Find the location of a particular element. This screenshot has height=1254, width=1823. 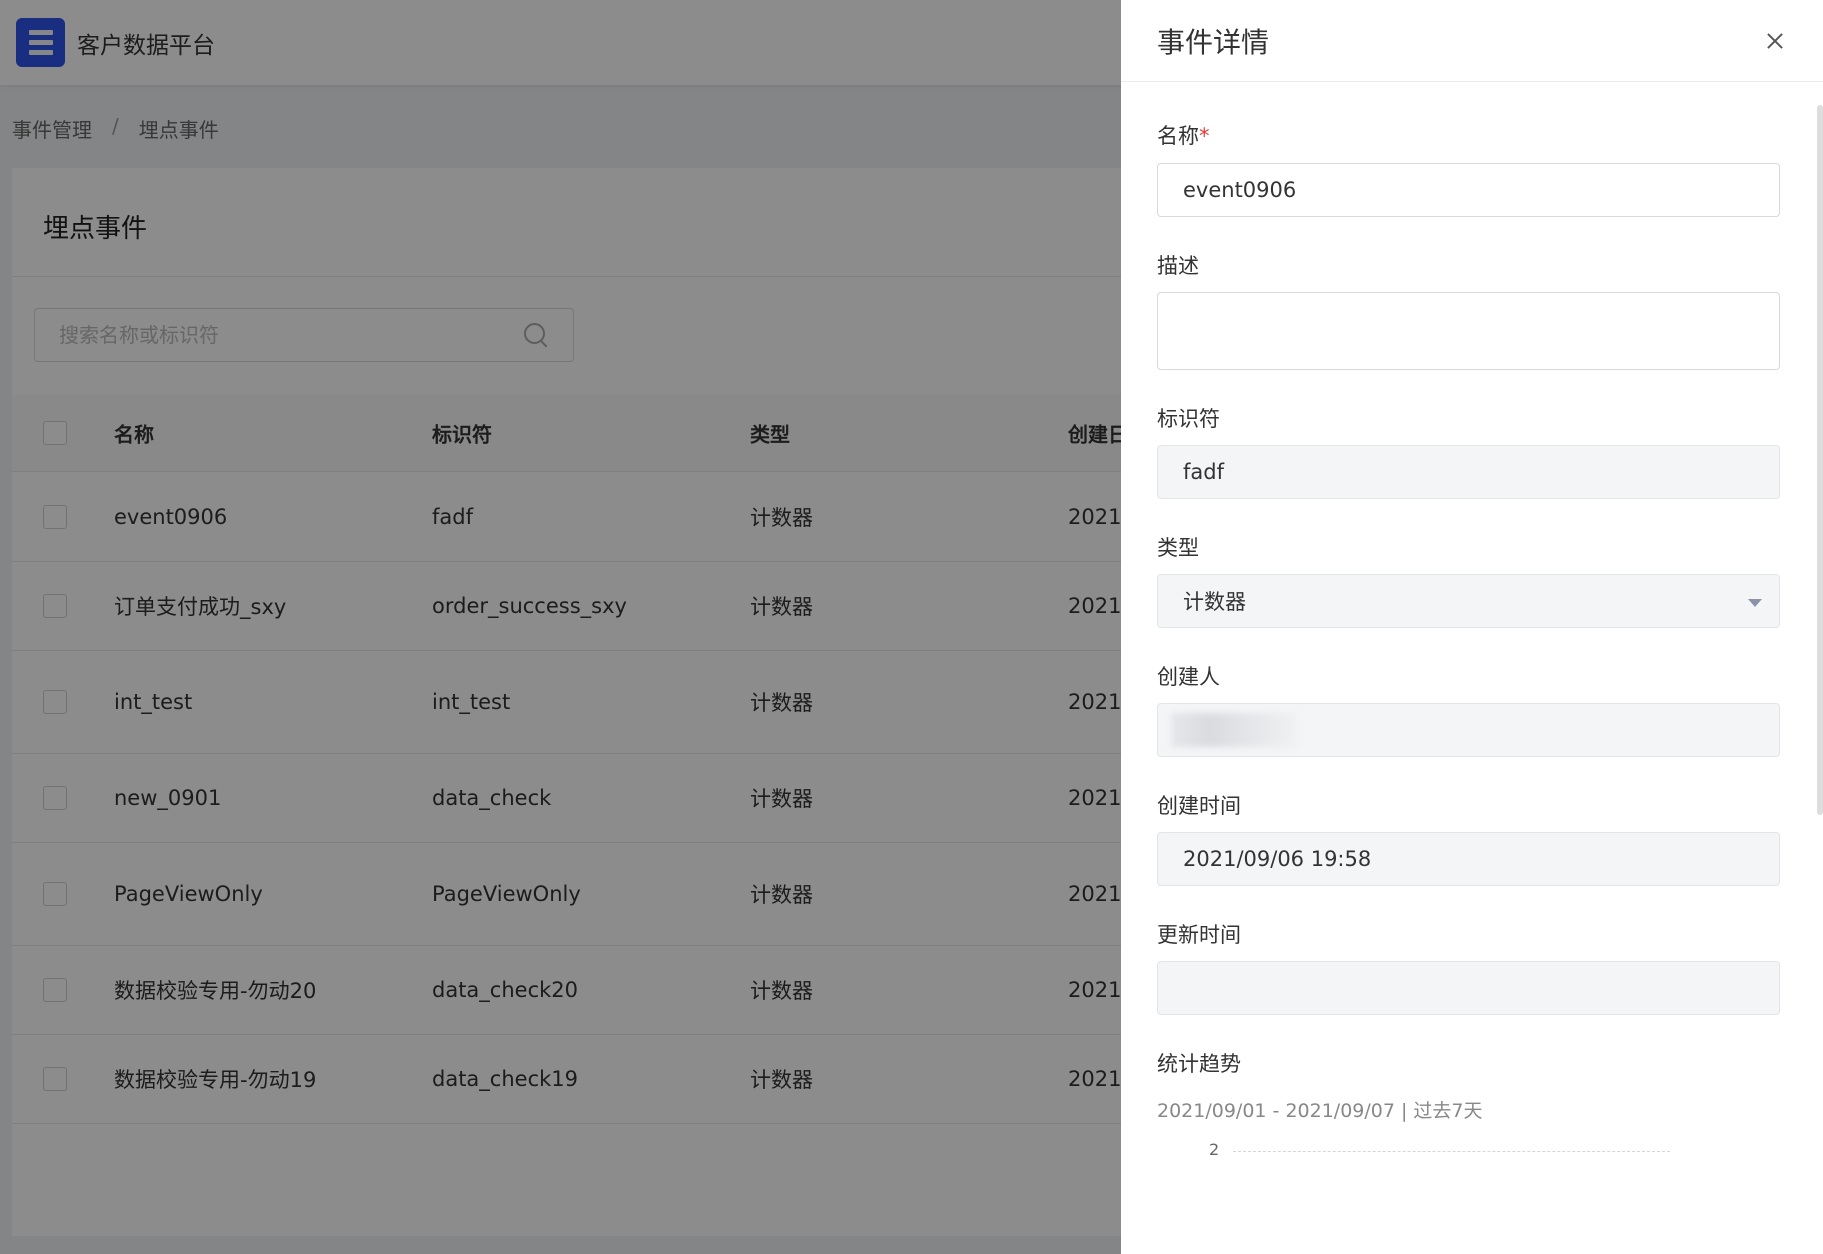

trend-y-tick: 2 is located at coordinates (1214, 1149).